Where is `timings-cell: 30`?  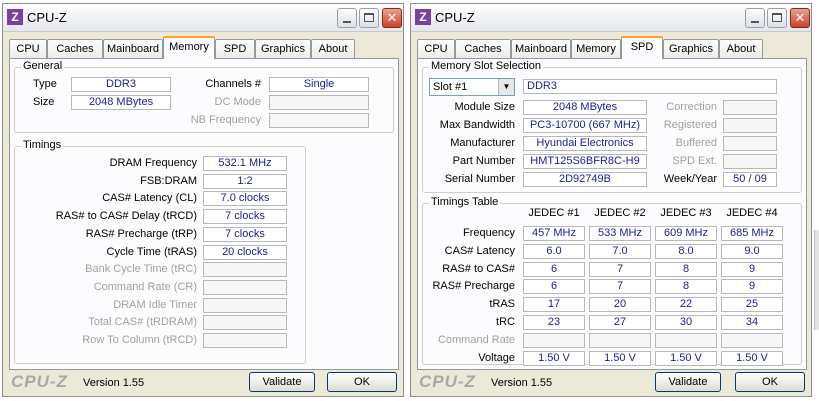
timings-cell: 30 is located at coordinates (686, 322).